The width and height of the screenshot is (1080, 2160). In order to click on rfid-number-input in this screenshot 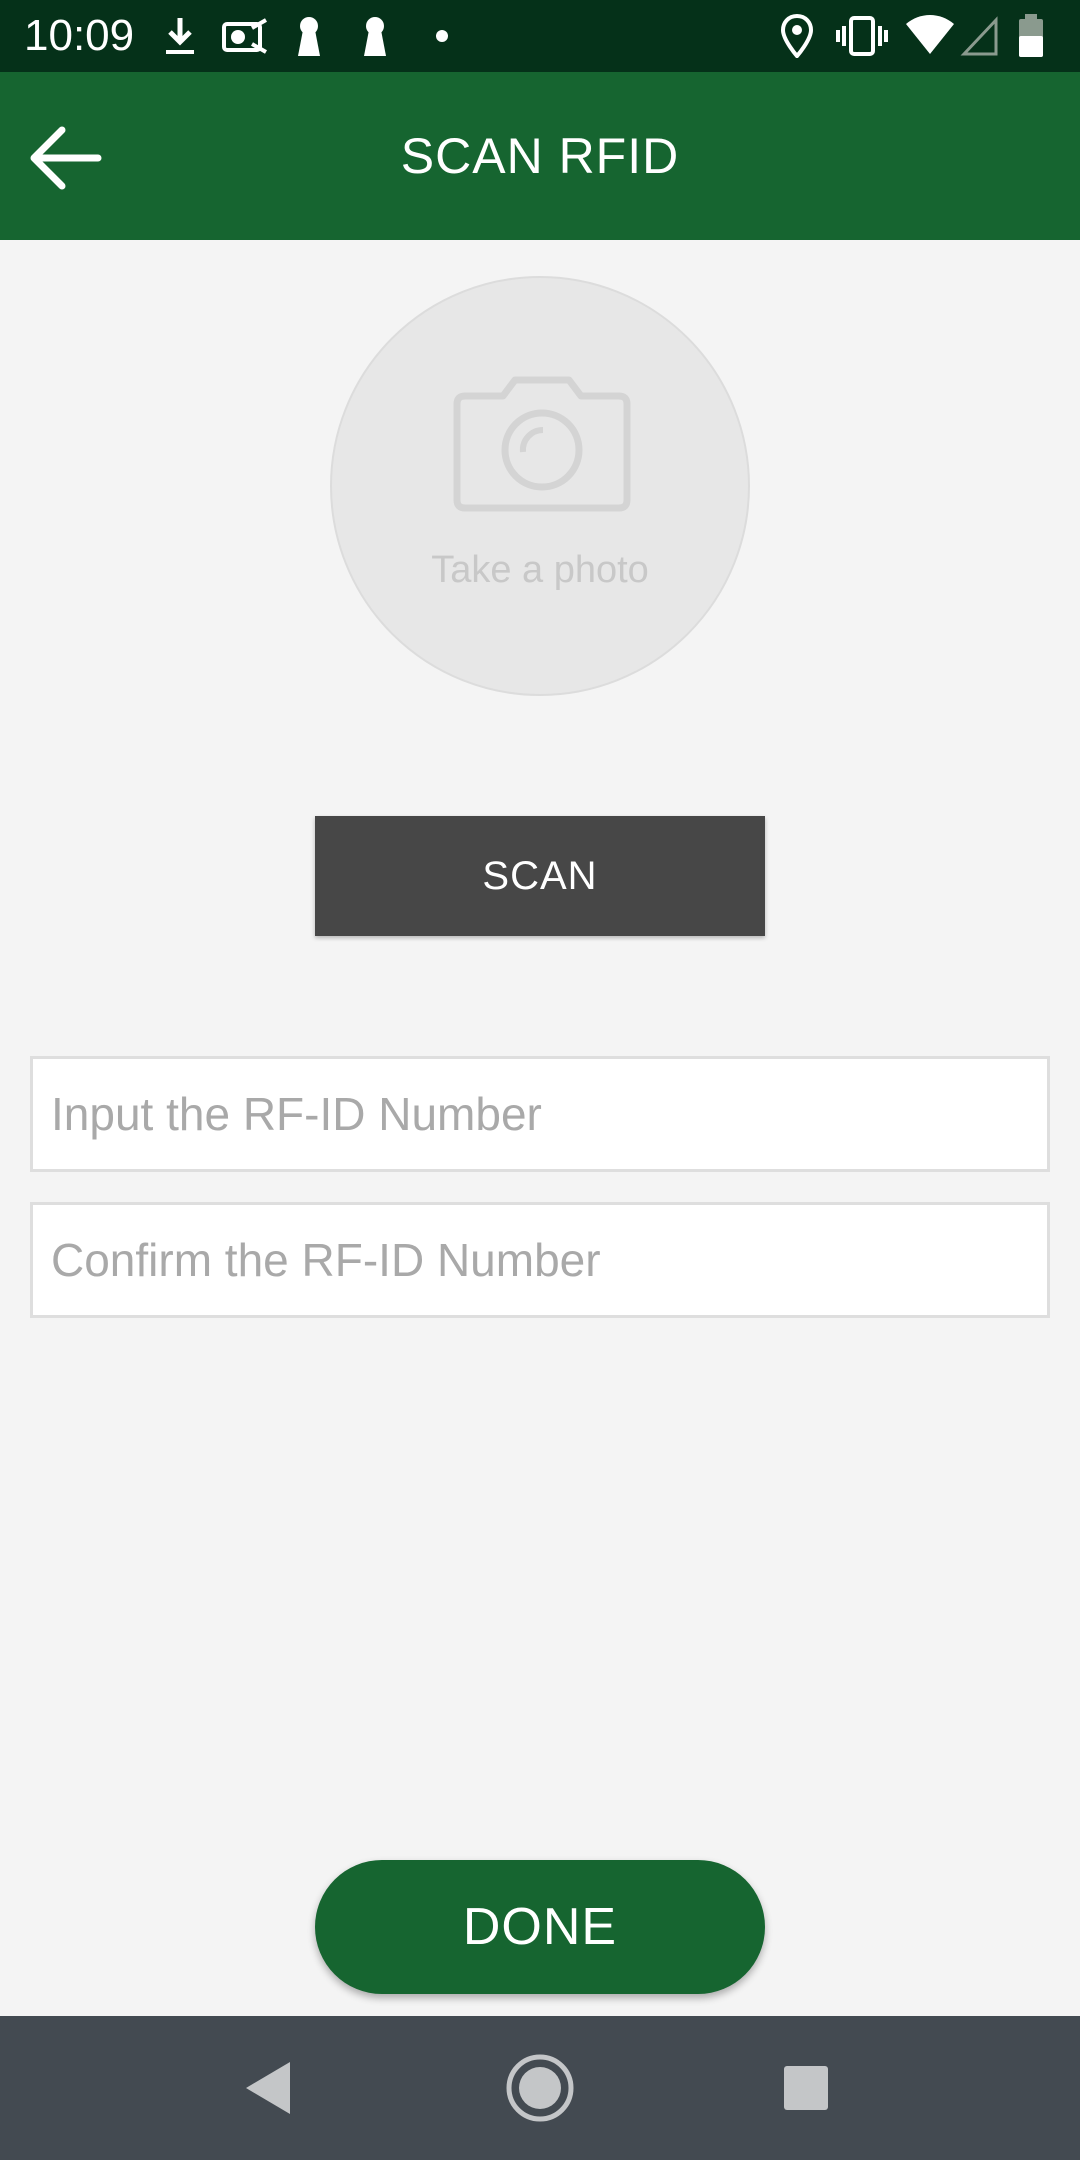, I will do `click(540, 1114)`.